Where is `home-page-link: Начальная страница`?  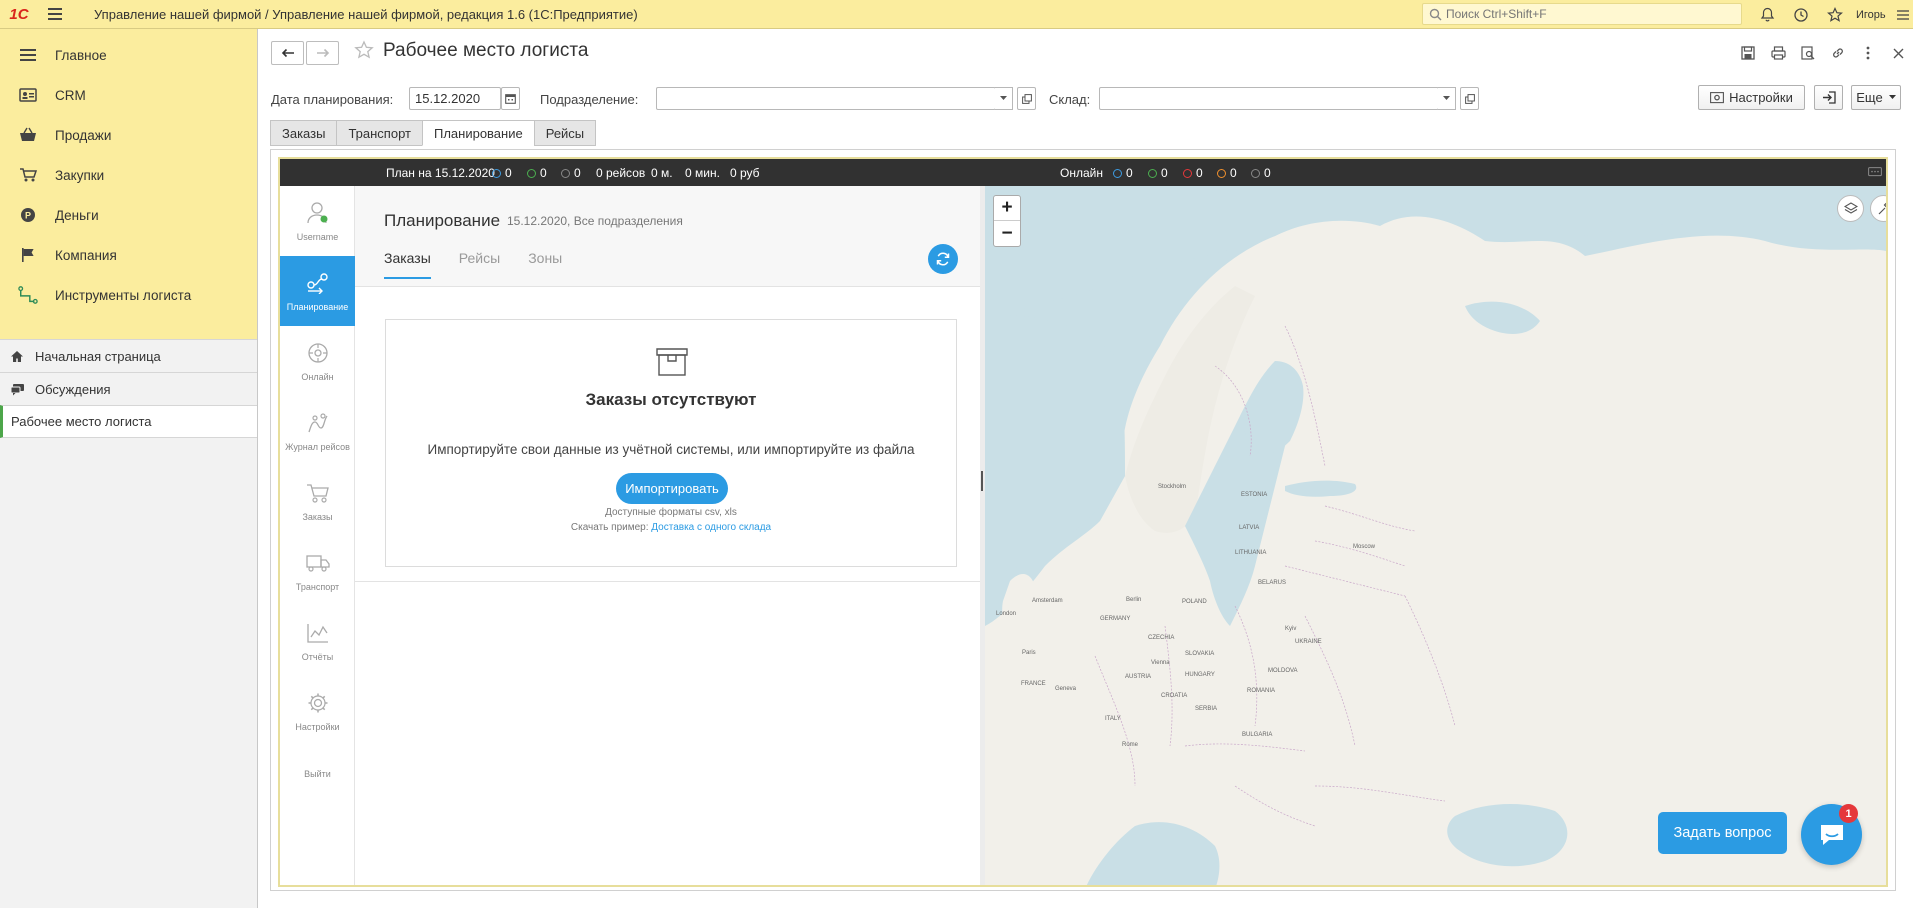 home-page-link: Начальная страница is located at coordinates (128, 355).